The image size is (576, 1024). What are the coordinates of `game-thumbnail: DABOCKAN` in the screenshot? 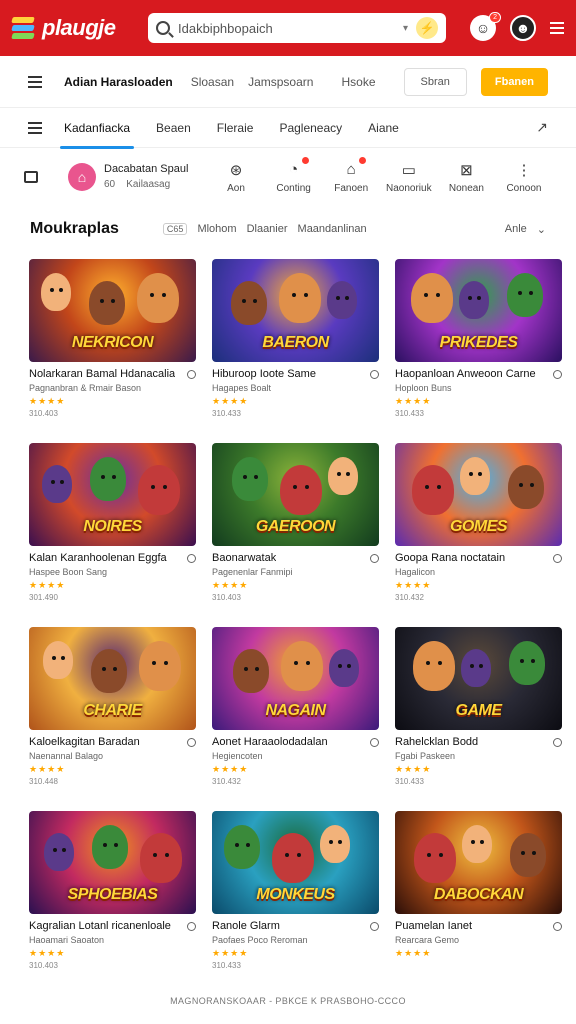 It's located at (478, 862).